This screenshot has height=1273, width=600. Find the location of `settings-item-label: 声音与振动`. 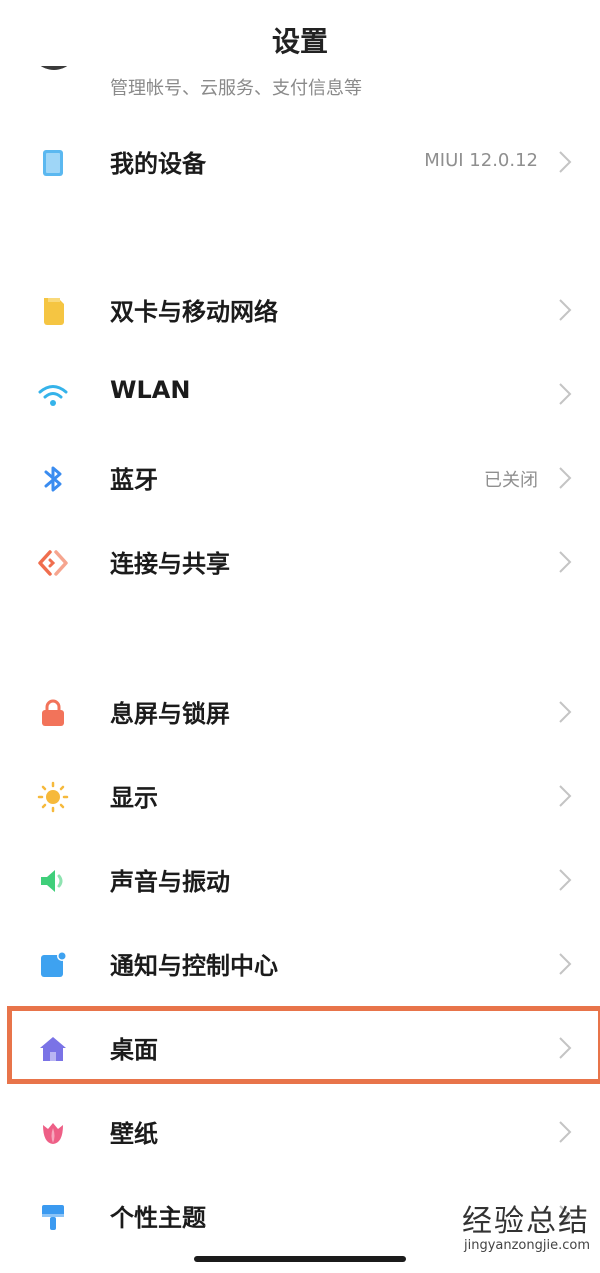

settings-item-label: 声音与振动 is located at coordinates (170, 882).